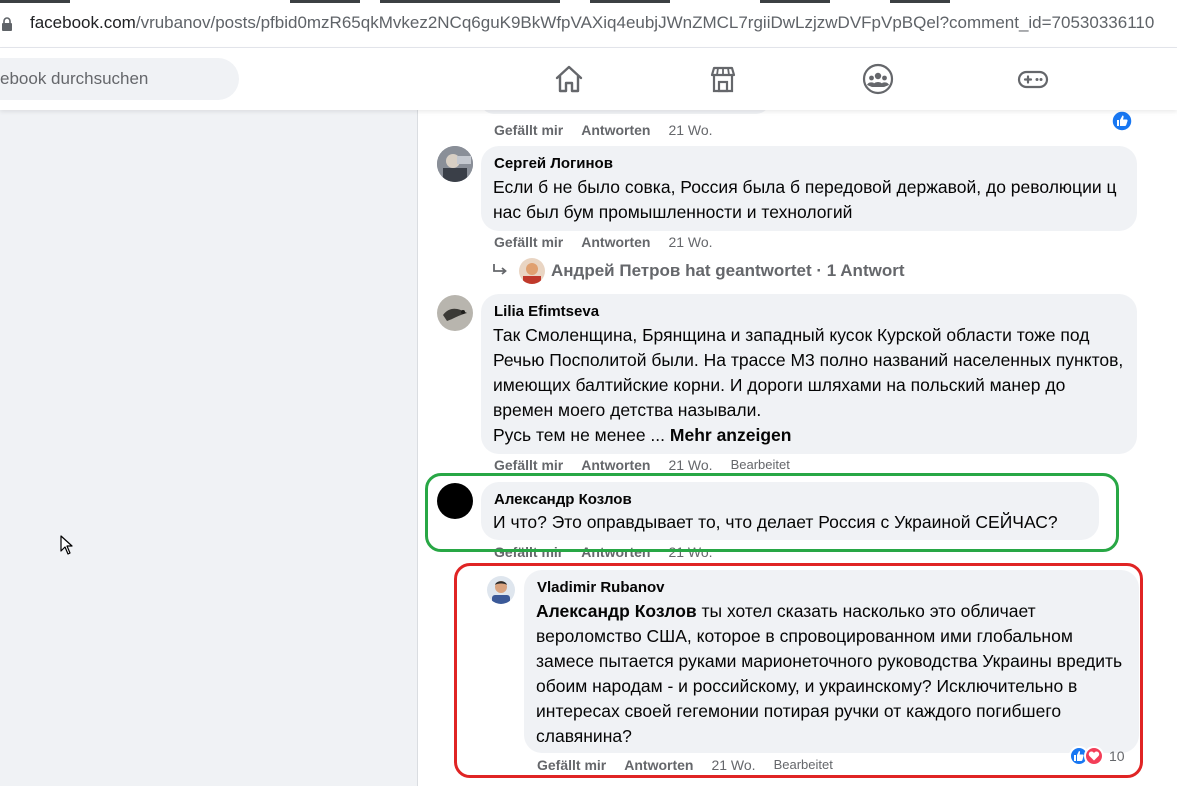 The width and height of the screenshot is (1177, 786). What do you see at coordinates (878, 79) in the screenshot?
I see `groups-icon` at bounding box center [878, 79].